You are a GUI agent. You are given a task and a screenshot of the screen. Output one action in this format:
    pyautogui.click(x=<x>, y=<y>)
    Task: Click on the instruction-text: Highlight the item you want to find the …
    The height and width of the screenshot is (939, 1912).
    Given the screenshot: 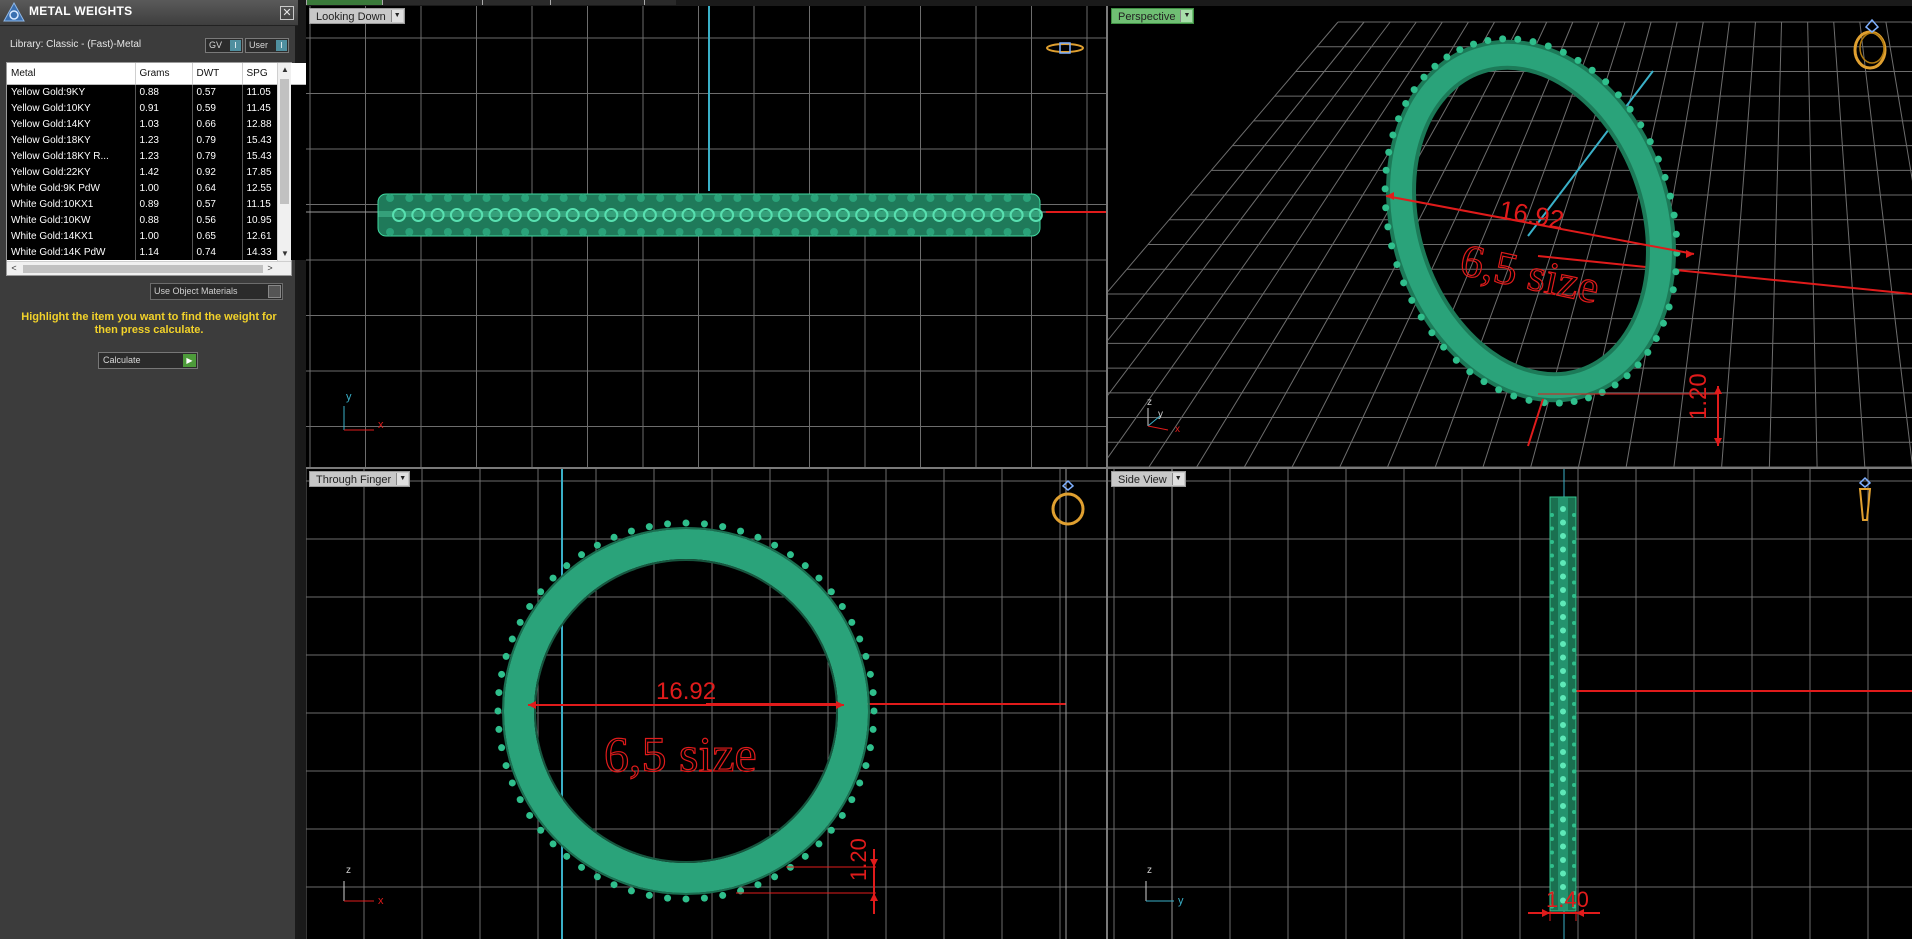 What is the action you would take?
    pyautogui.click(x=149, y=323)
    